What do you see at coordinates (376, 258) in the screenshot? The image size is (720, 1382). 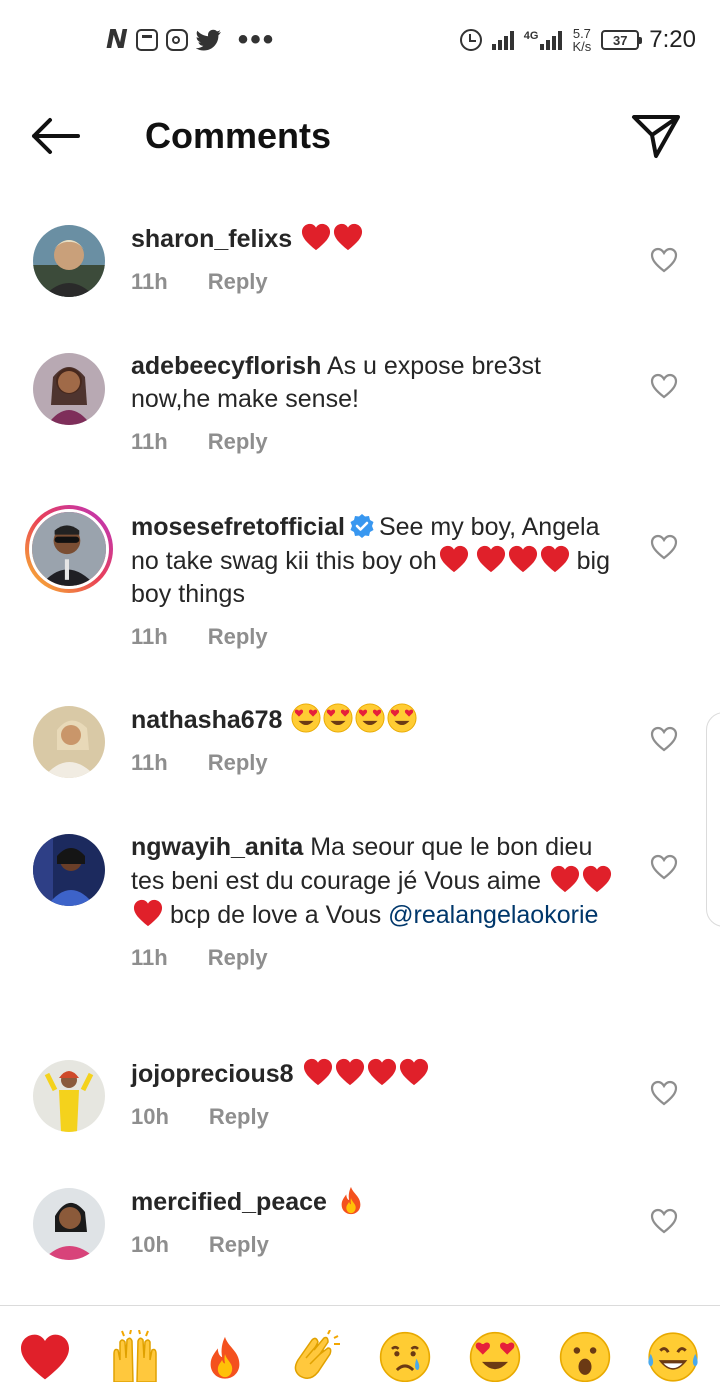 I see `comment-body: sharon_felixs 11h Reply` at bounding box center [376, 258].